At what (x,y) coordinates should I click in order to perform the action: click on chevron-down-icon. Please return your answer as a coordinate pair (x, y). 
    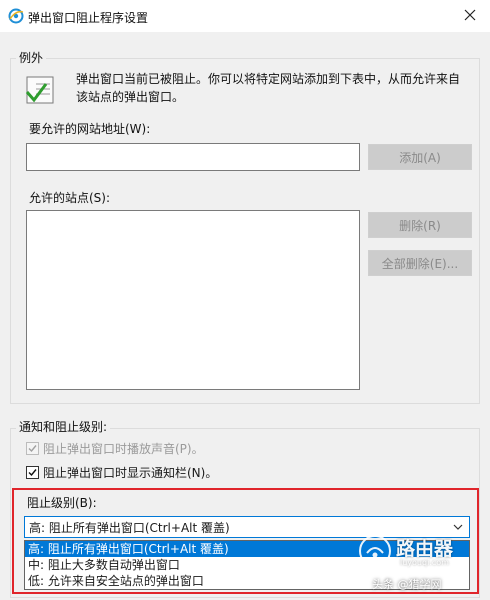
    Looking at the image, I should click on (458, 527).